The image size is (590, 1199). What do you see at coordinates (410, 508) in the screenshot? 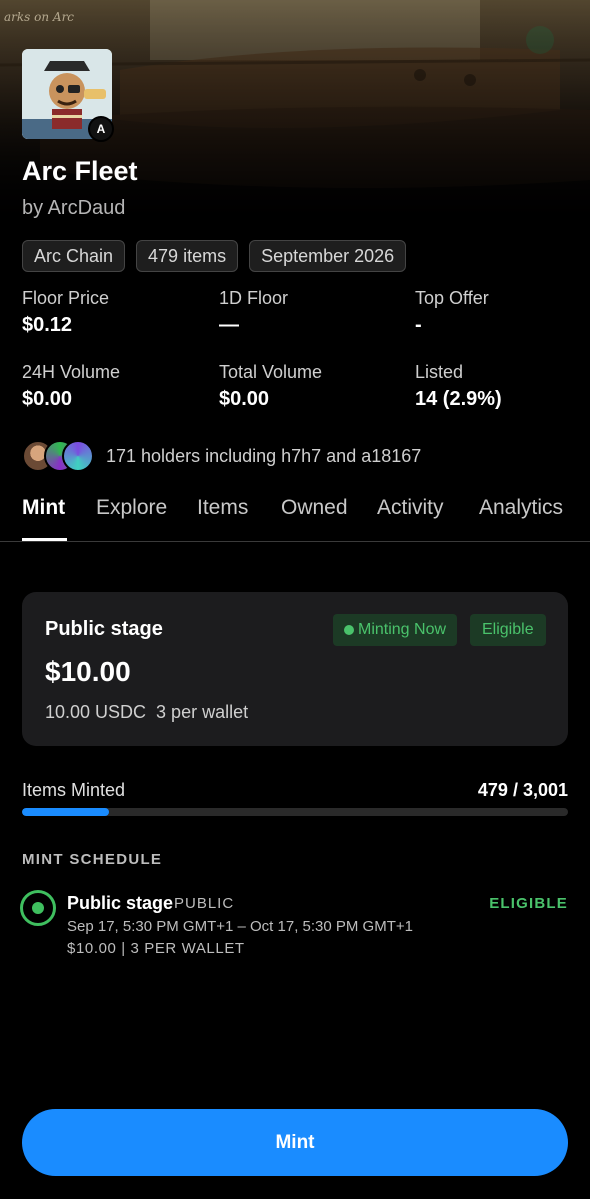
I see `tab-activity: Activity` at bounding box center [410, 508].